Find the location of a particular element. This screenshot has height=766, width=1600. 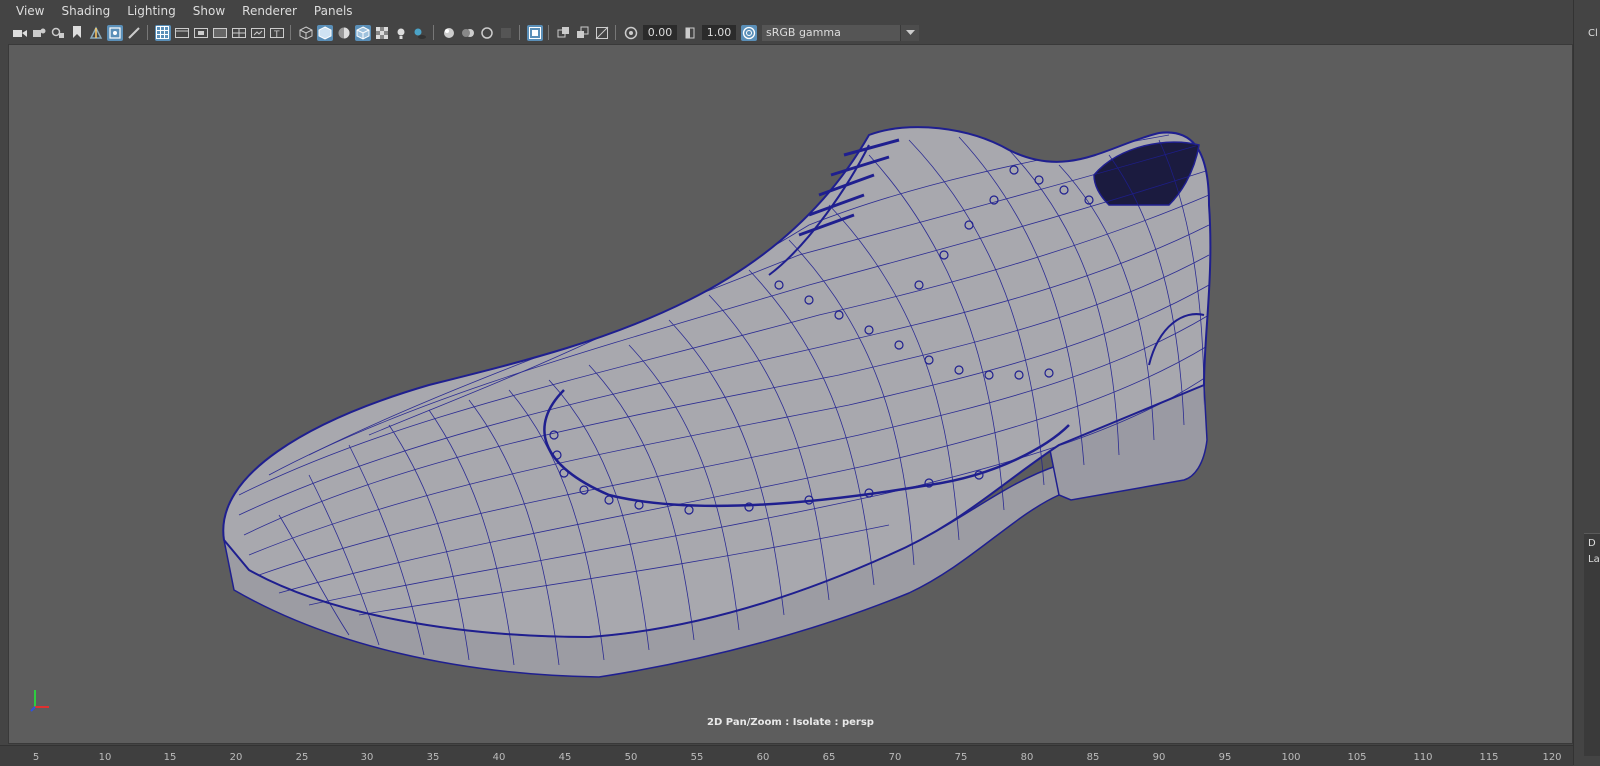

menu-show: Show is located at coordinates (209, 11).